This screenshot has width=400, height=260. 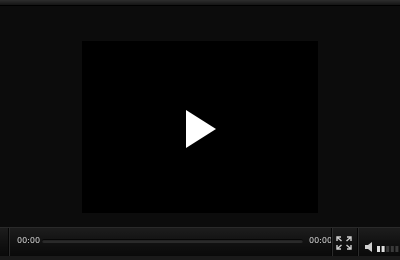 I want to click on play-button, so click(x=200, y=129).